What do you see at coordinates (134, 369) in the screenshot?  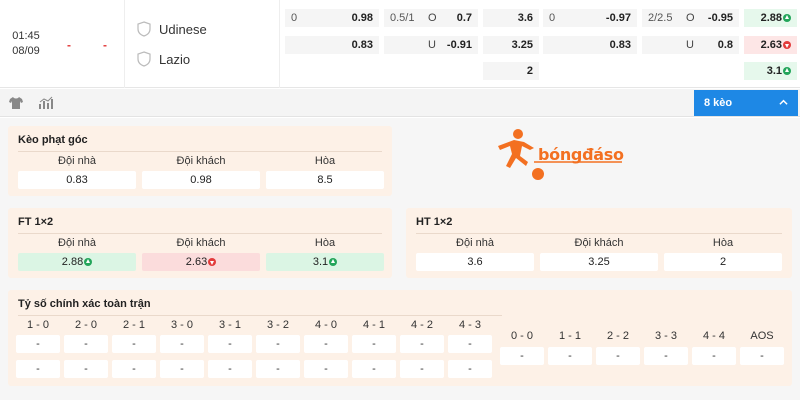 I see `score-away-1-2: -` at bounding box center [134, 369].